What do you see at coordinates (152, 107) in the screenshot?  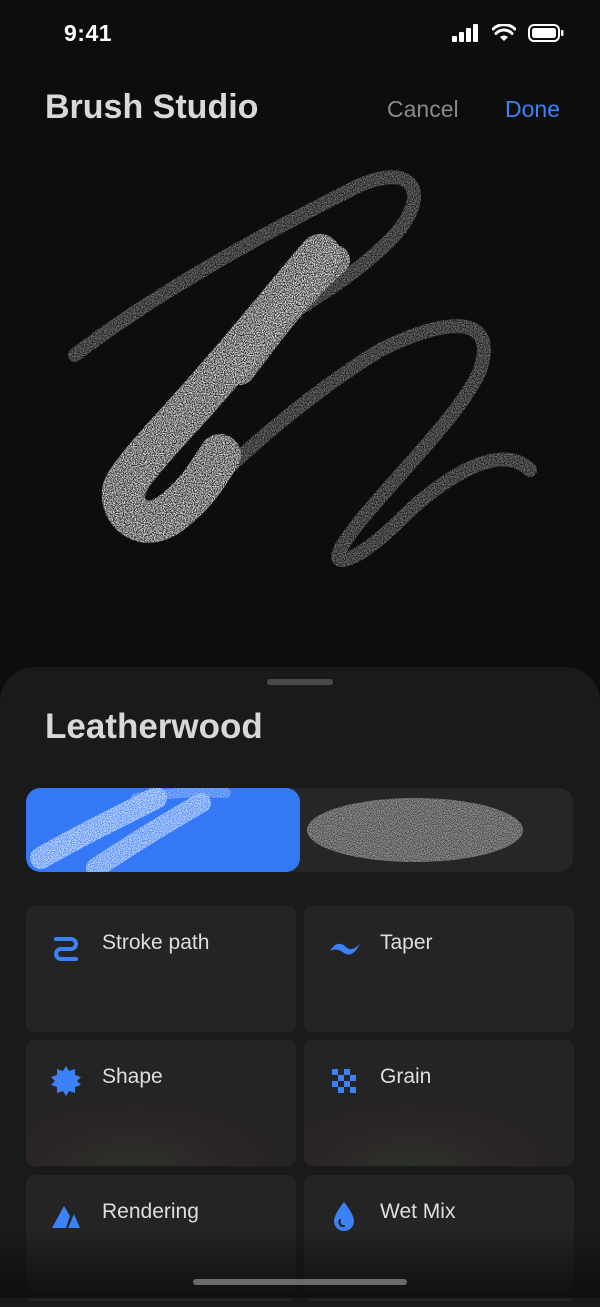 I see `page-title: Brush Studio` at bounding box center [152, 107].